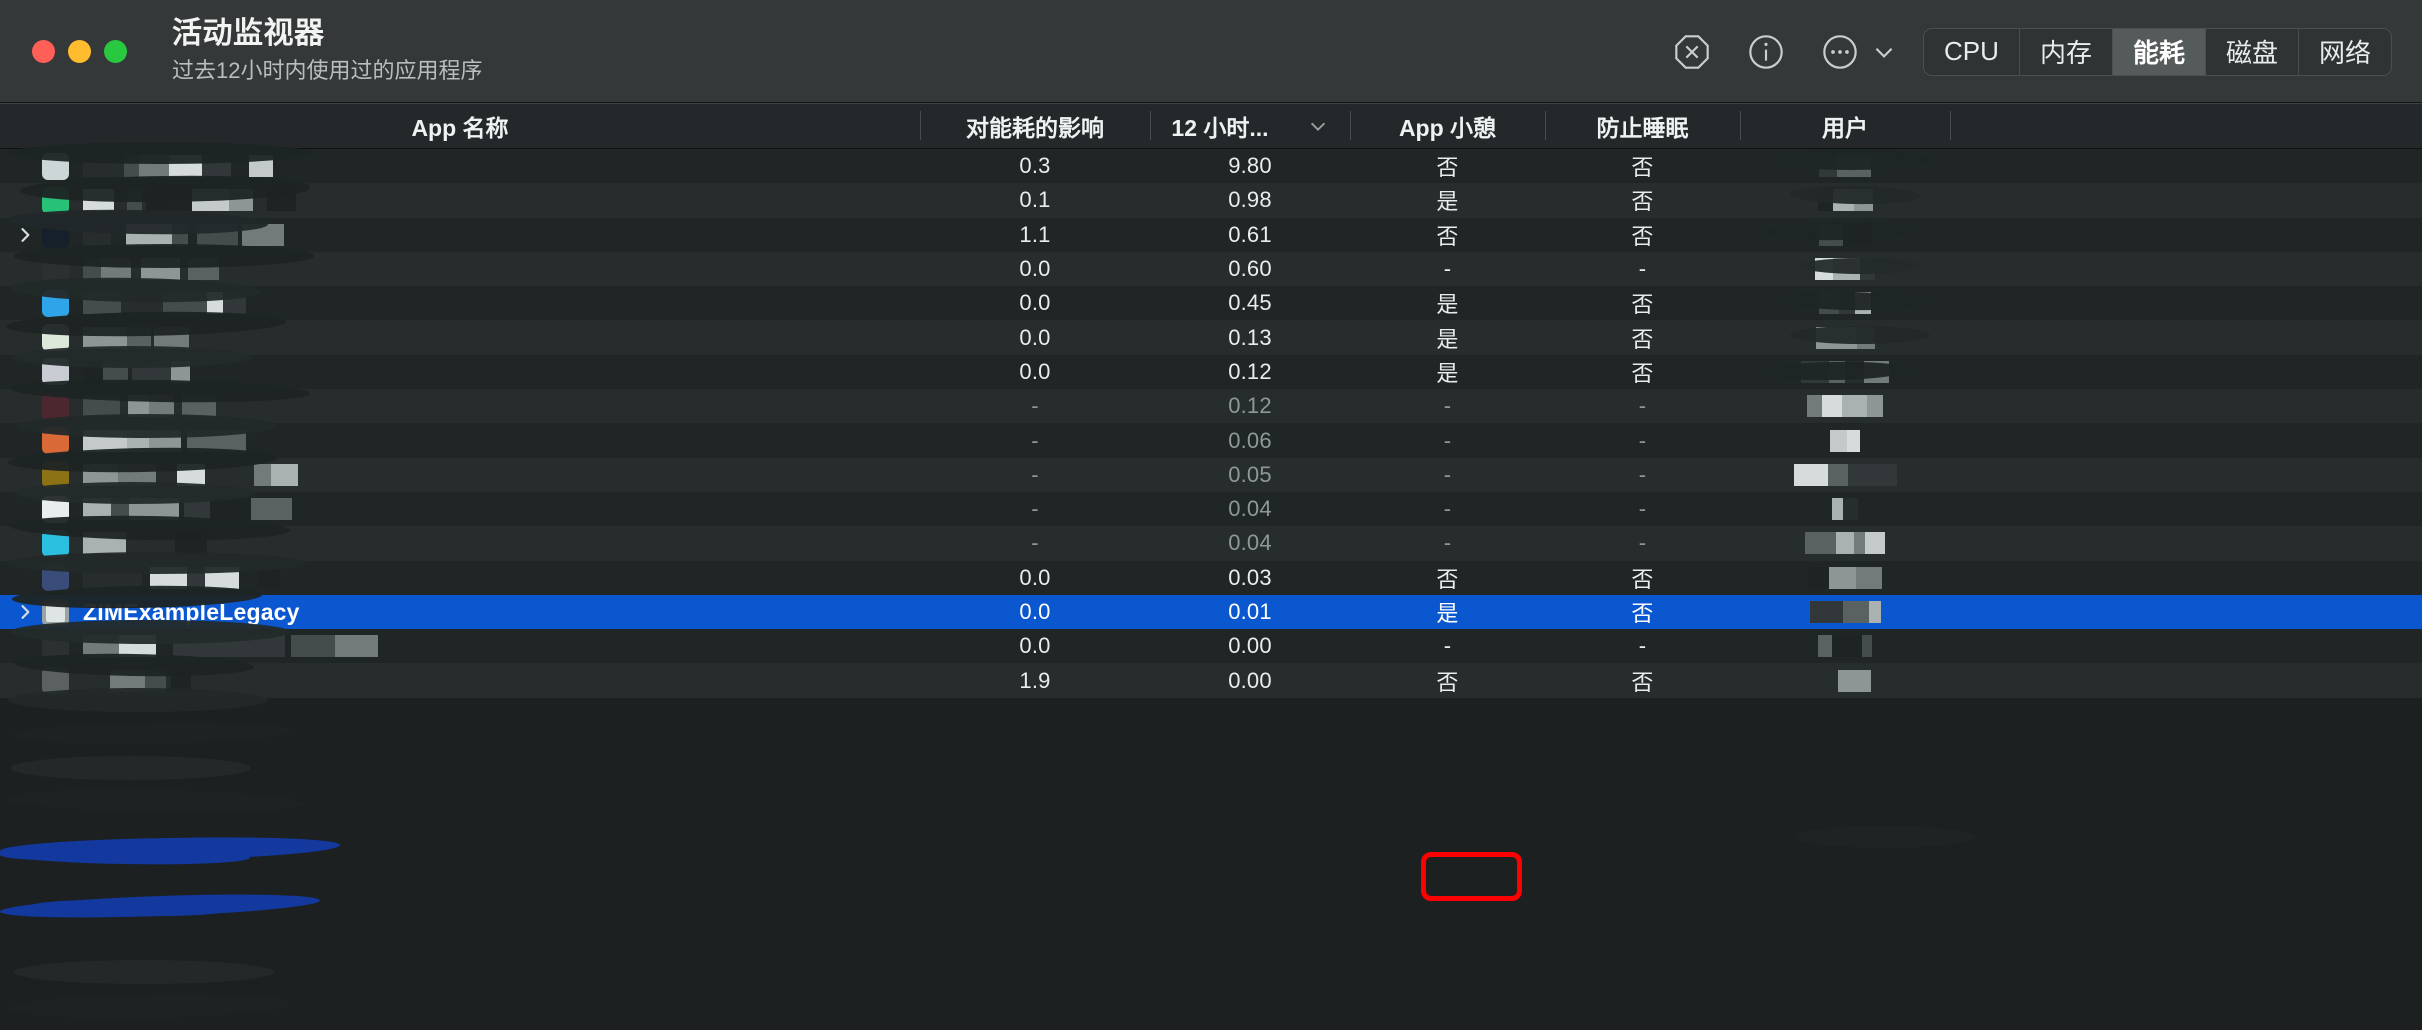 This screenshot has height=1030, width=2422. What do you see at coordinates (2159, 51) in the screenshot?
I see `tab-energy: 能耗` at bounding box center [2159, 51].